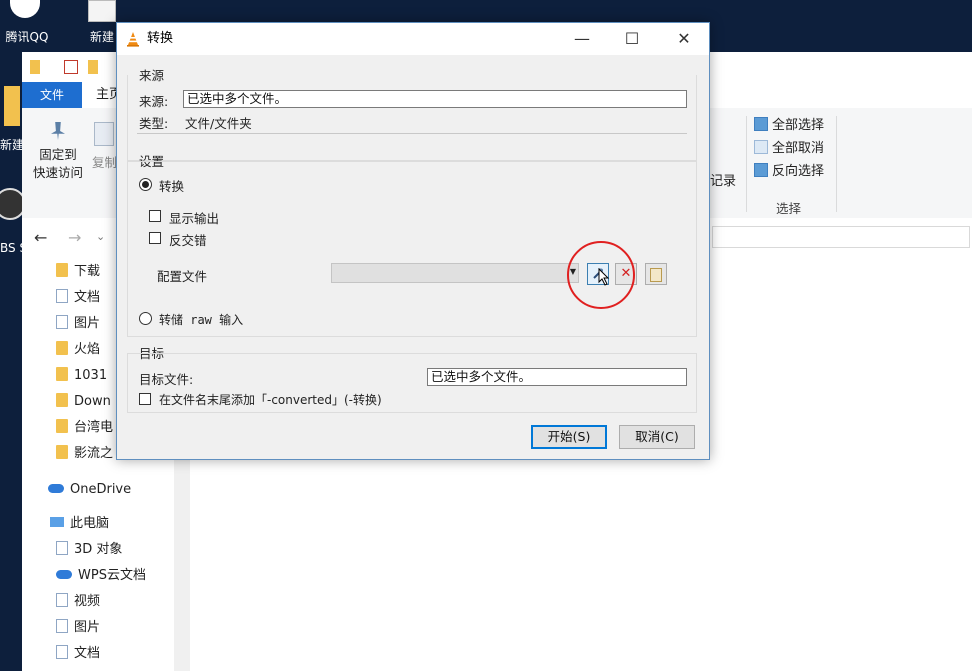 The image size is (972, 671). I want to click on sidebar-item-label: 视频, so click(87, 601).